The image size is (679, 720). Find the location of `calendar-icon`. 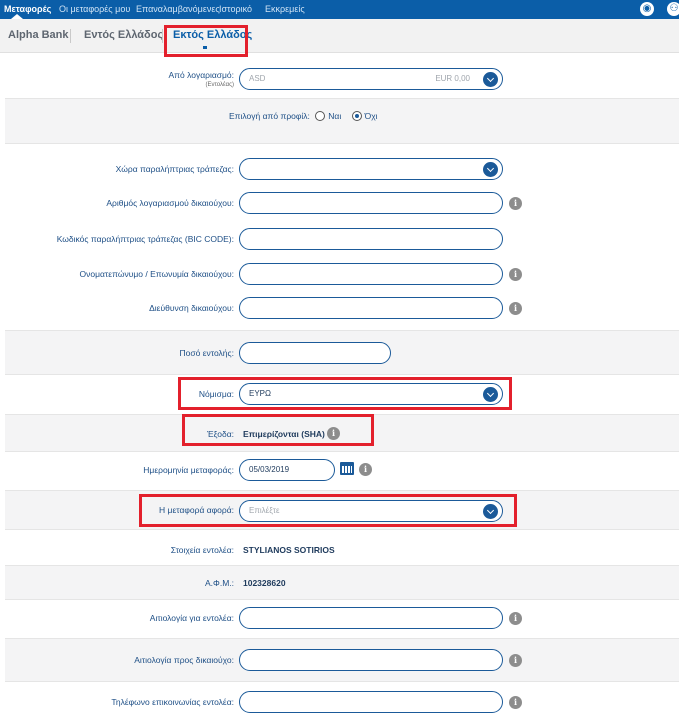

calendar-icon is located at coordinates (347, 468).